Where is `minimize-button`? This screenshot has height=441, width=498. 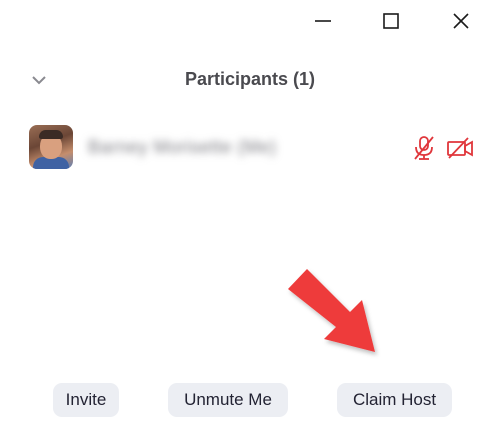 minimize-button is located at coordinates (323, 21).